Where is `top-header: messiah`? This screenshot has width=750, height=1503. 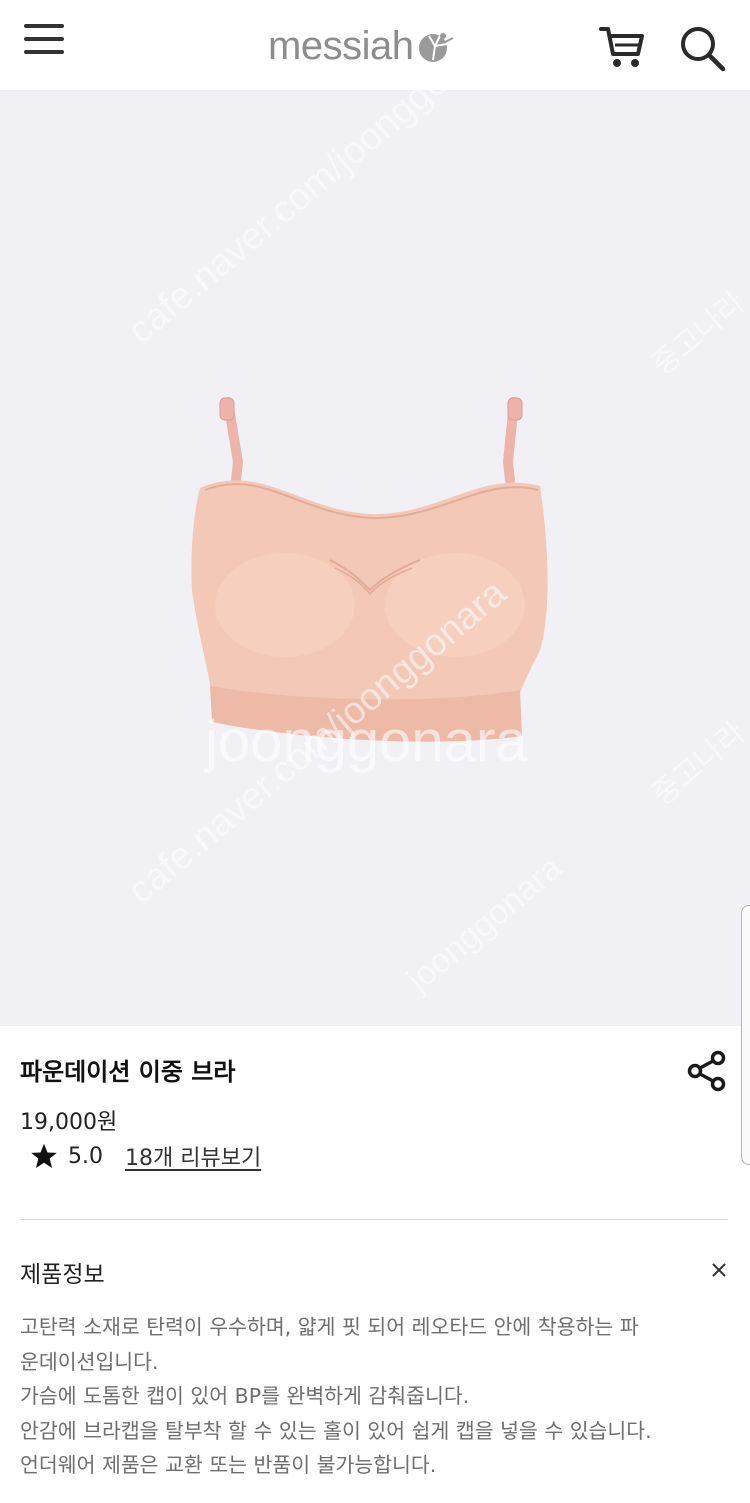 top-header: messiah is located at coordinates (375, 45).